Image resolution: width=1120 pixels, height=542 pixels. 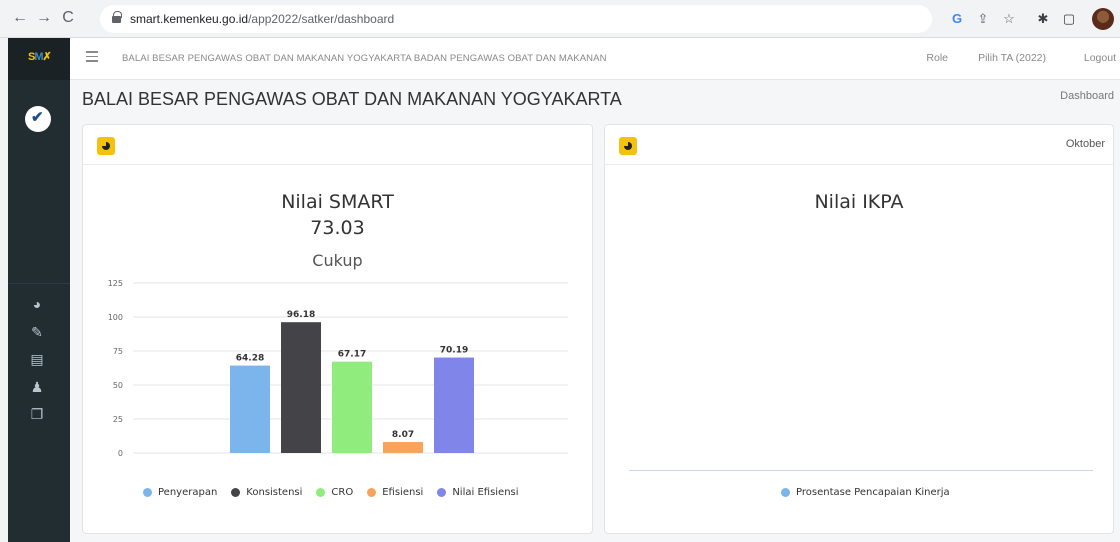 I want to click on bar-penyerapan, so click(x=250, y=409).